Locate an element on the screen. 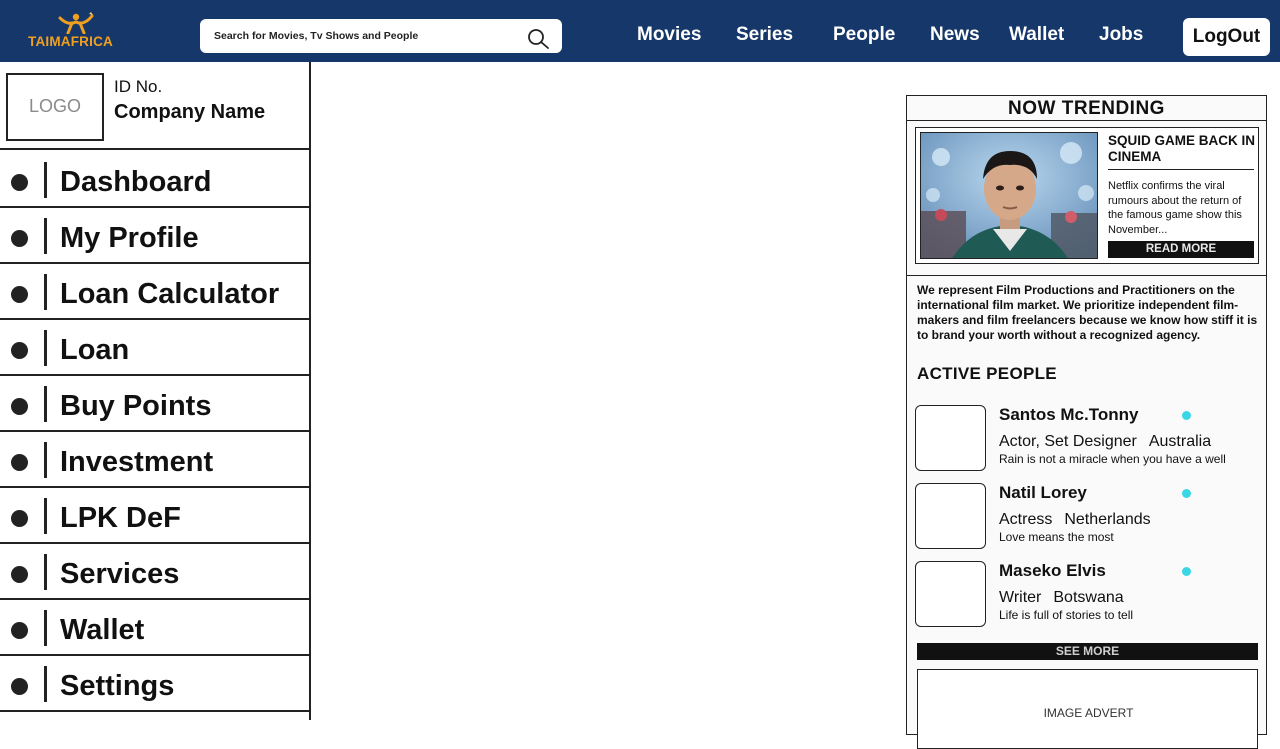 This screenshot has height=749, width=1280. trending-headline: SQUID GAME BACK IN CINEMA is located at coordinates (1182, 148).